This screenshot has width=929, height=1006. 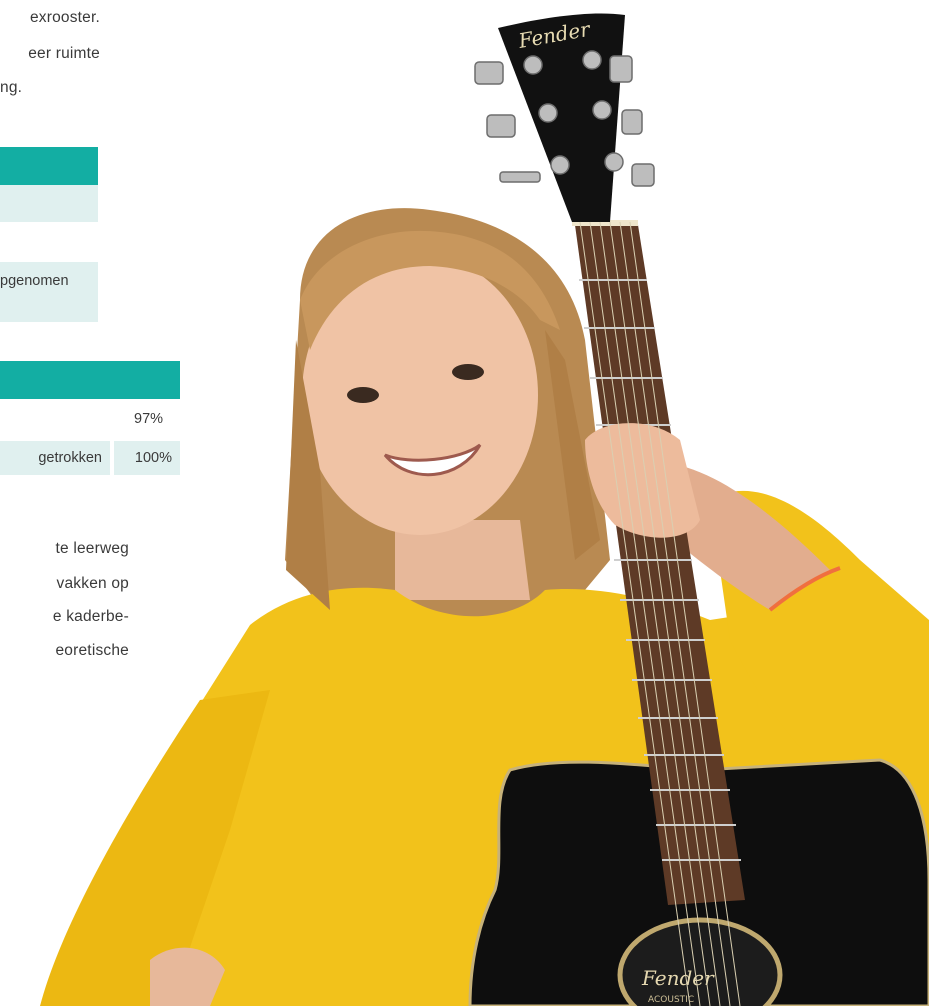 What do you see at coordinates (92, 548) in the screenshot?
I see `body2-line-1: te leerweg` at bounding box center [92, 548].